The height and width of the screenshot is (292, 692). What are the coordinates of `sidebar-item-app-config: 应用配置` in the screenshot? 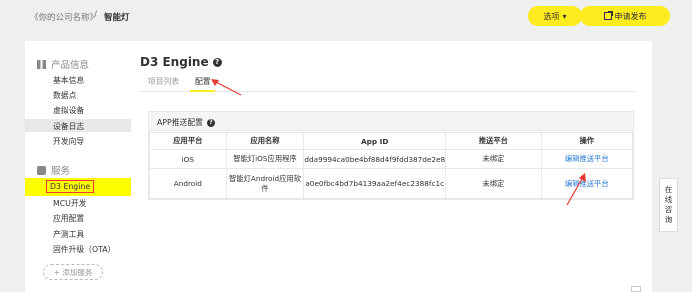 It's located at (68, 218).